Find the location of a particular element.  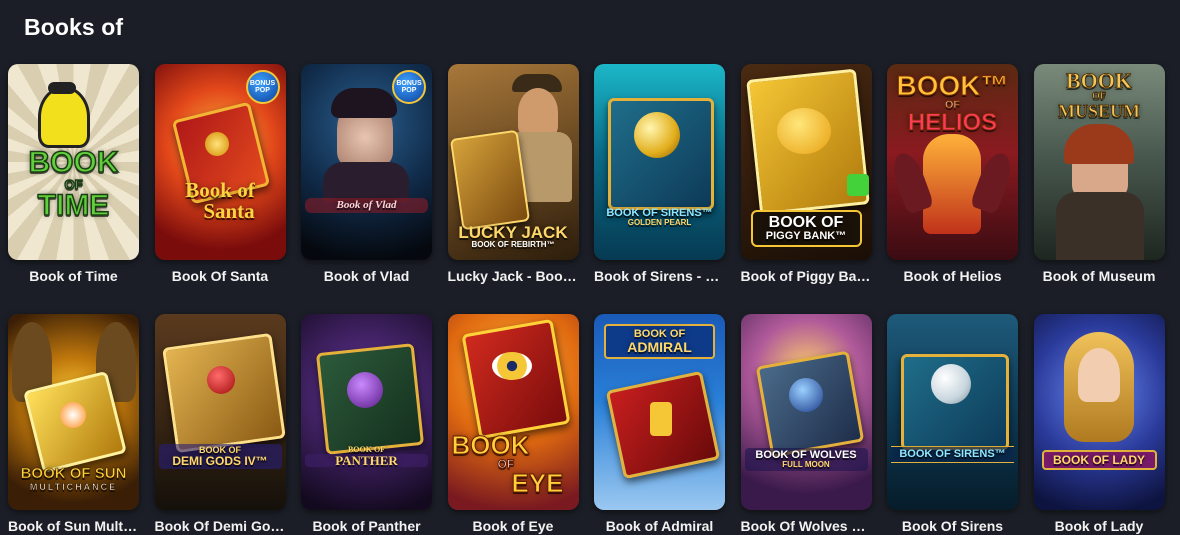

game-card-book-of-museum: BOOK OF MUSEUM Book of Museum is located at coordinates (1099, 174).